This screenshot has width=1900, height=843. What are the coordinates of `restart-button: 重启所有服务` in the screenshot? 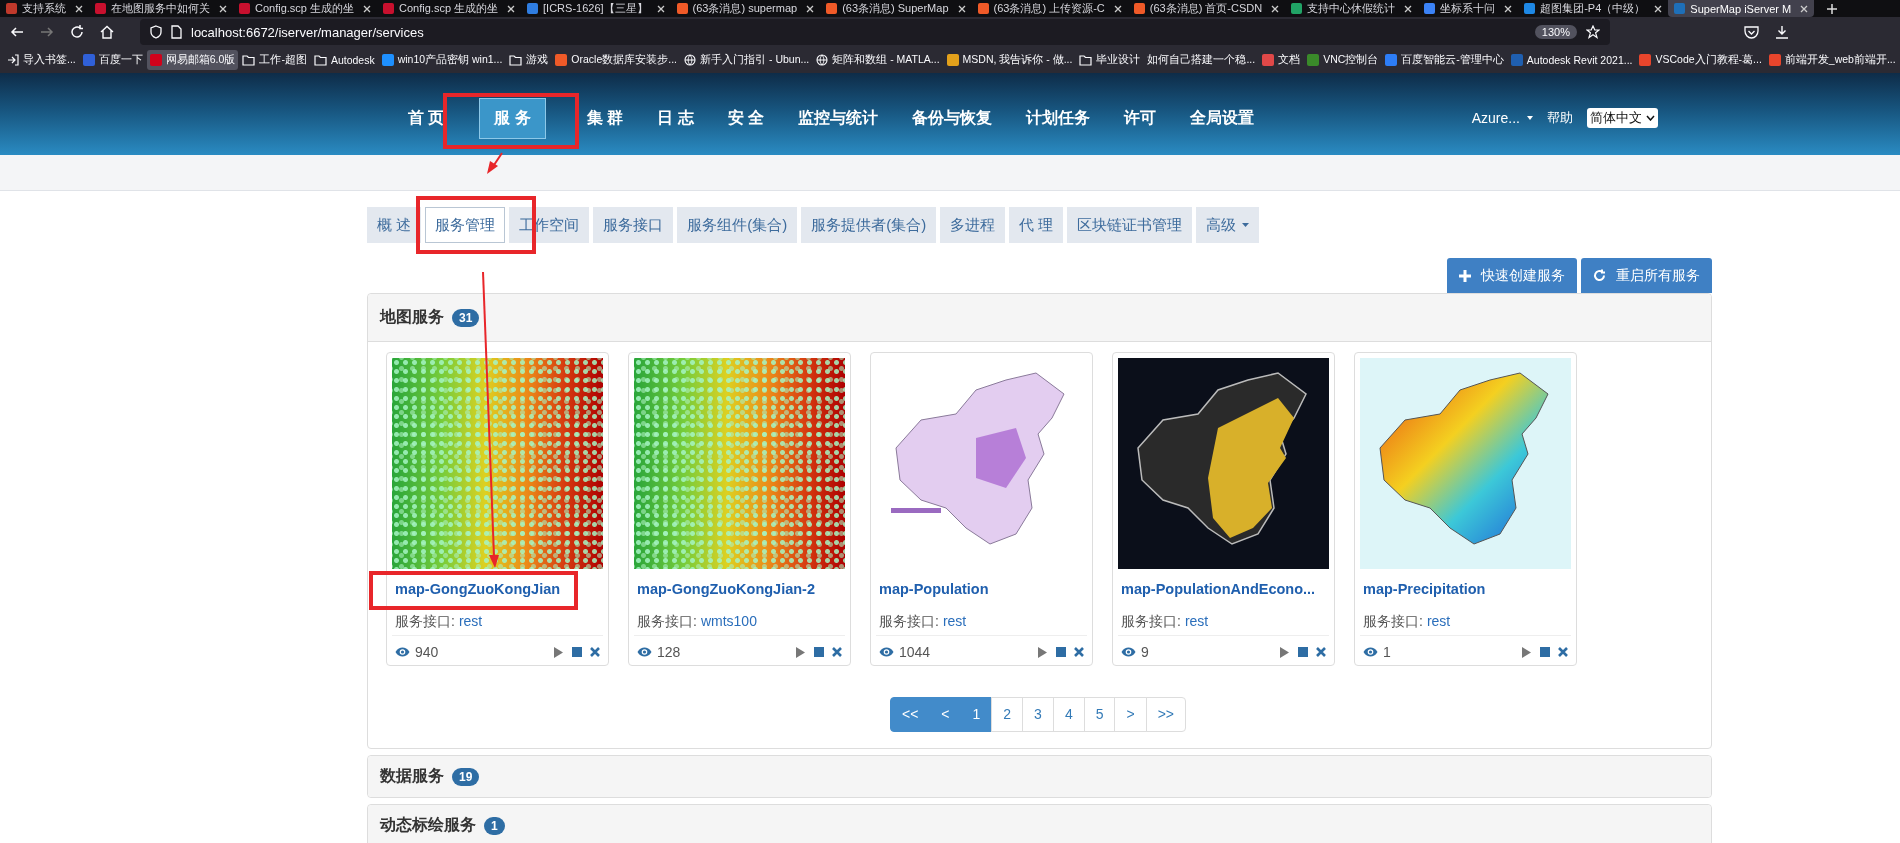 It's located at (1646, 275).